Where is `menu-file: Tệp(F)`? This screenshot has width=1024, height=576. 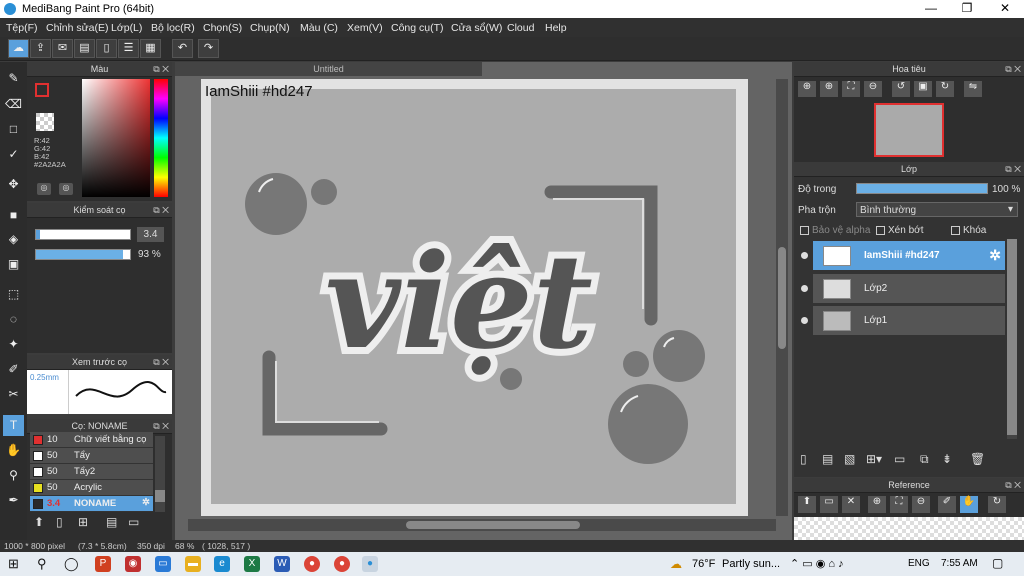
menu-file: Tệp(F) is located at coordinates (22, 28).